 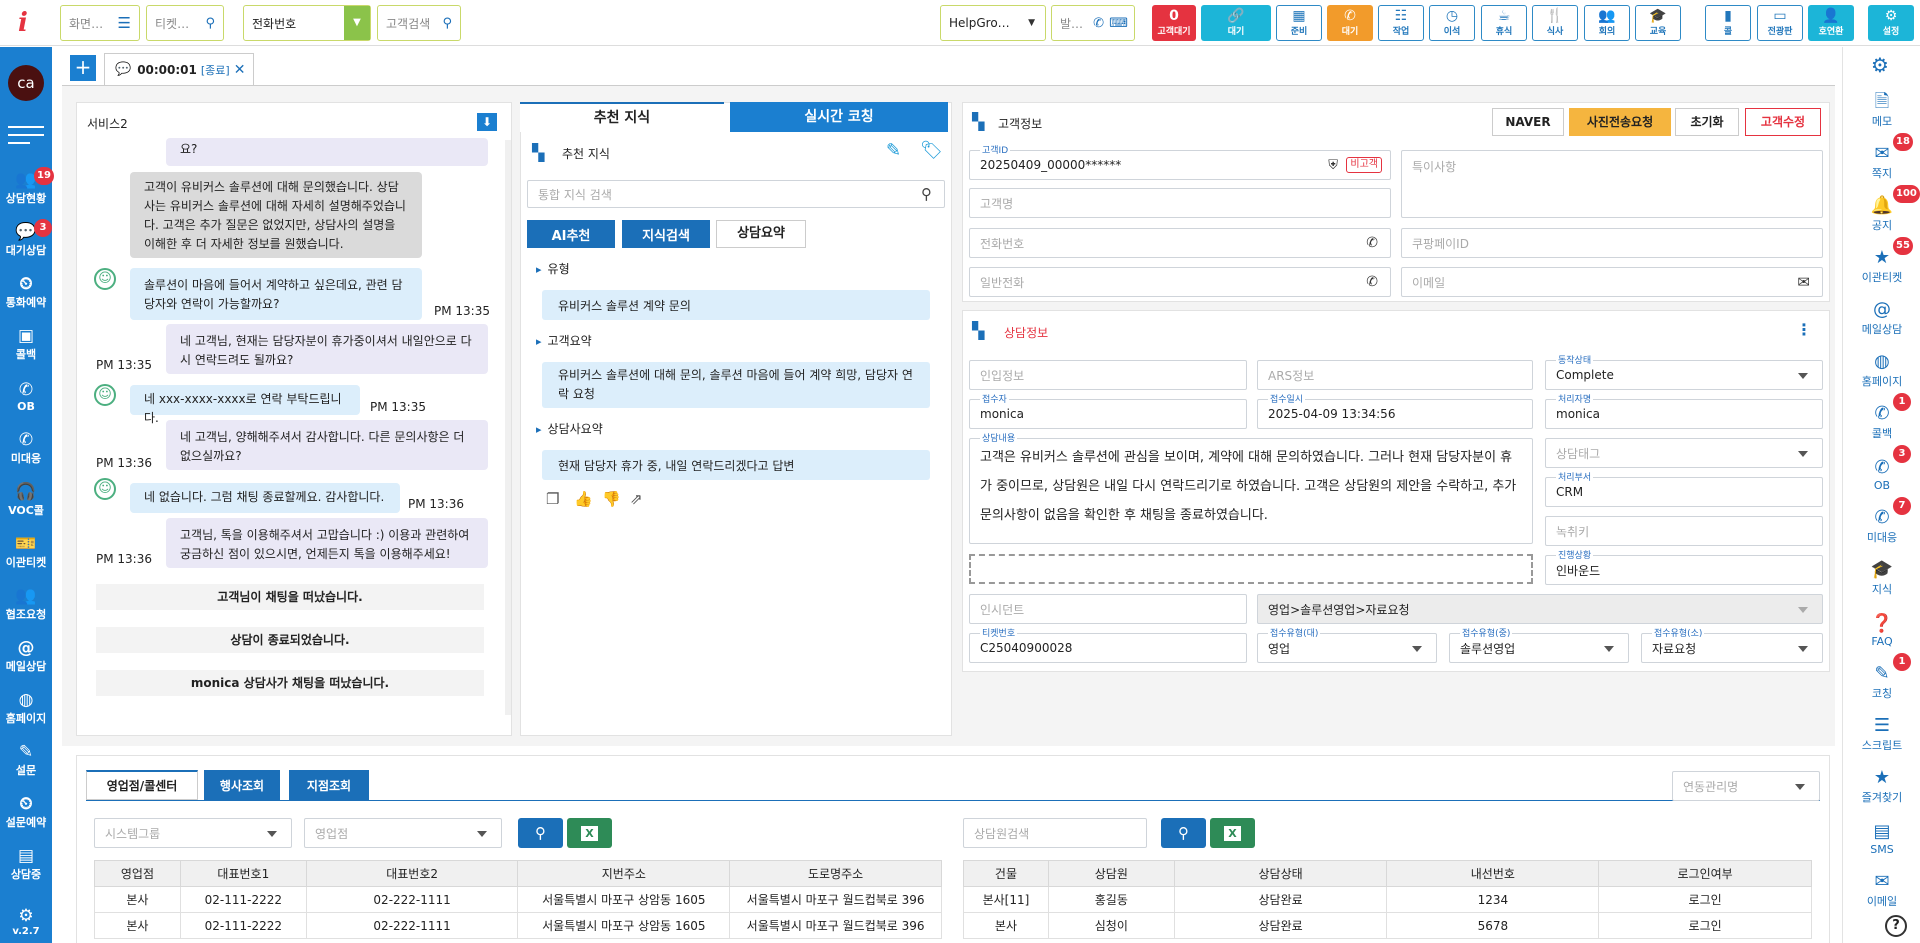 I want to click on department-field: 처리부서 CRM, so click(x=1684, y=490).